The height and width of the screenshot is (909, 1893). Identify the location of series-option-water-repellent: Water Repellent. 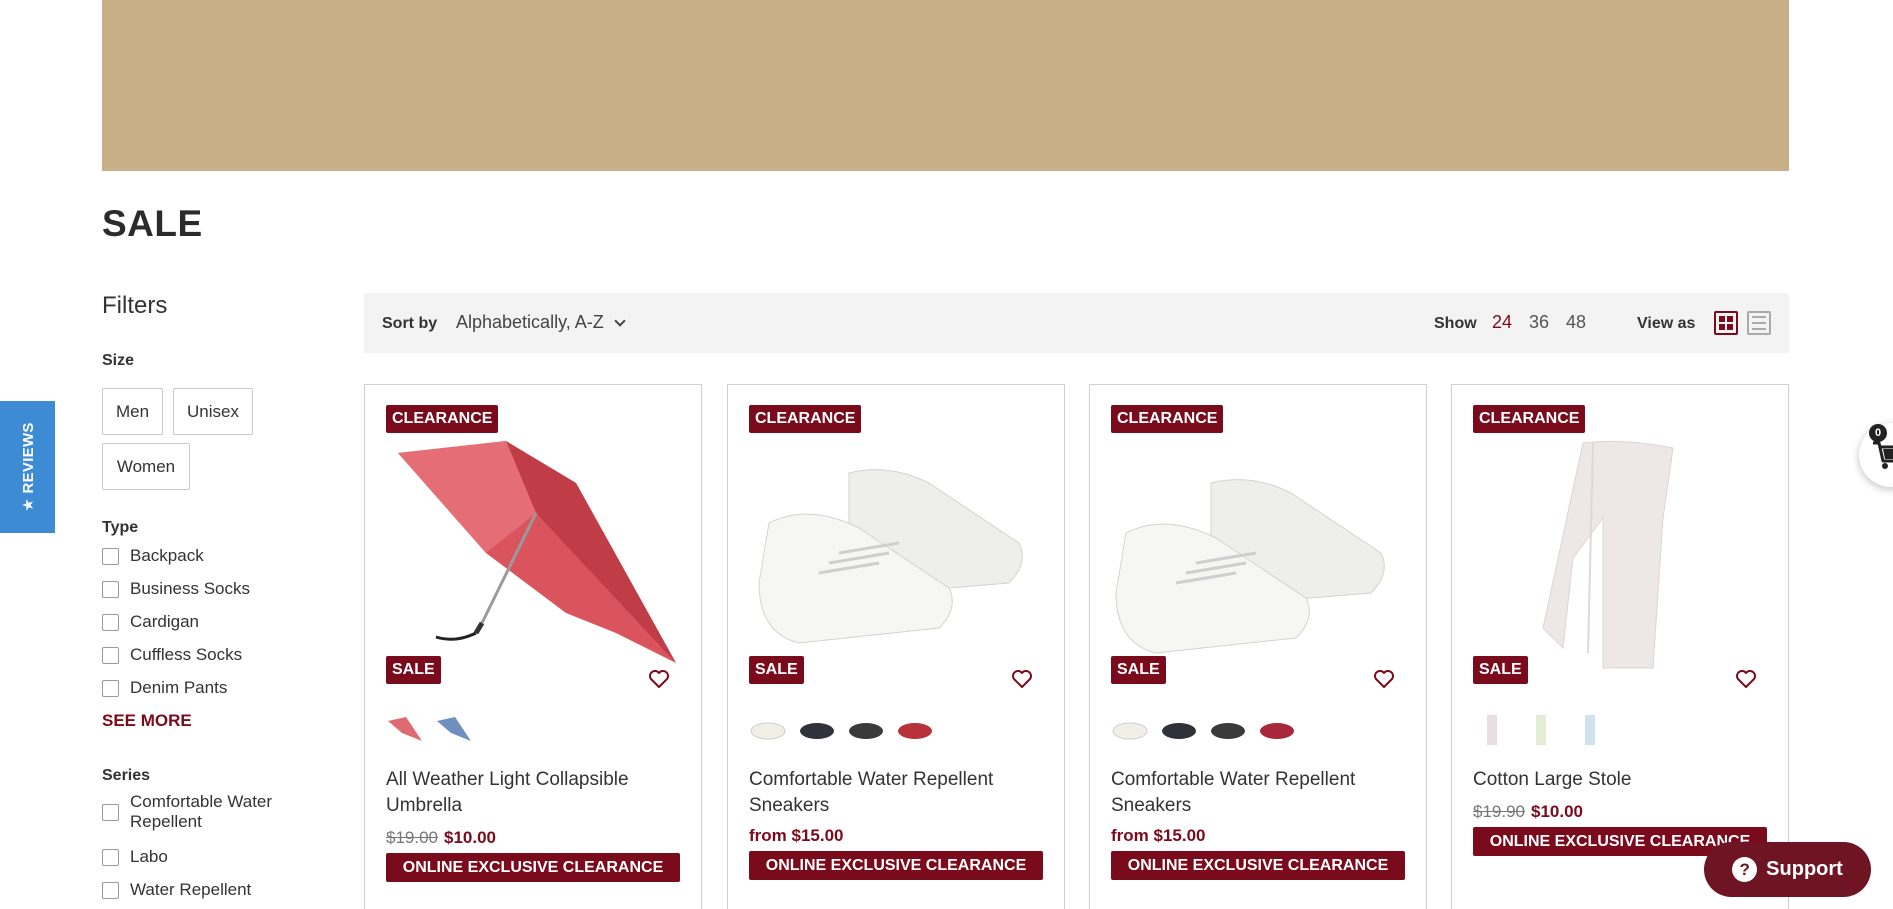
(176, 890).